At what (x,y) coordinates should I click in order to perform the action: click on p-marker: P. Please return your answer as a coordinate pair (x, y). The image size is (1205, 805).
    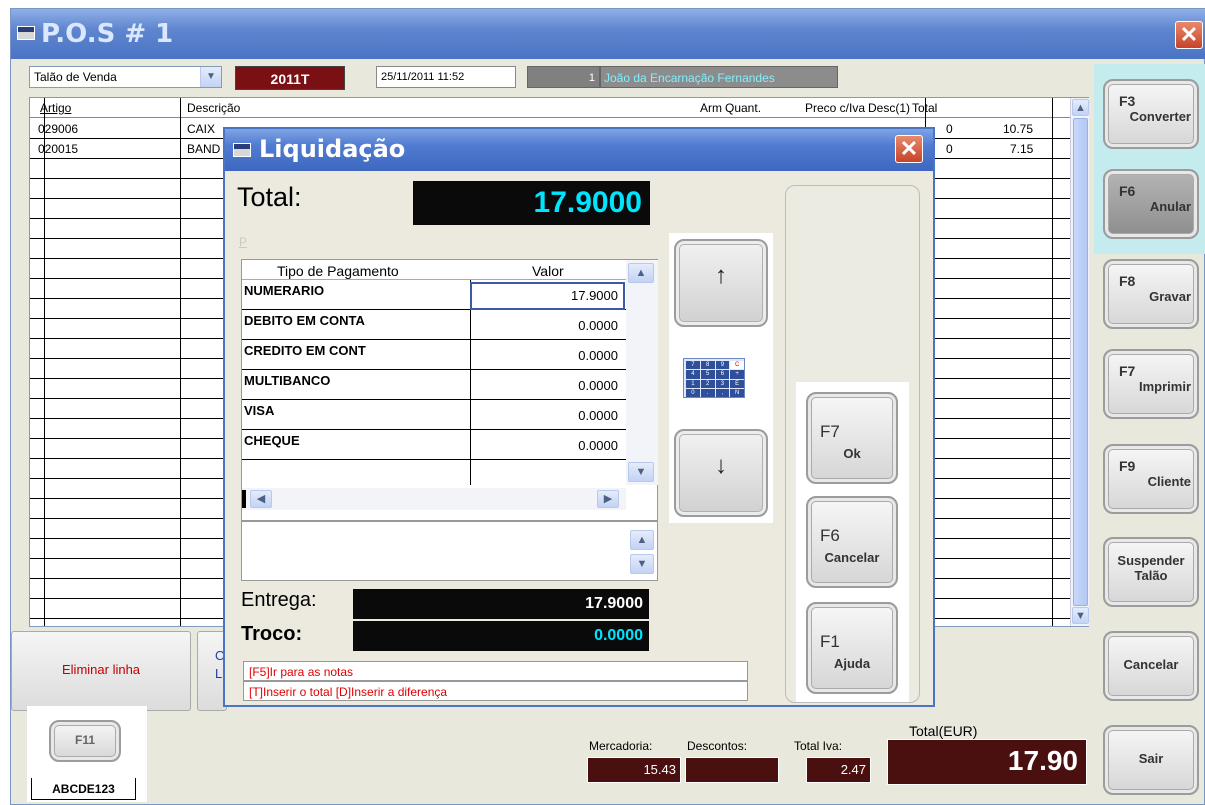
    Looking at the image, I should click on (243, 242).